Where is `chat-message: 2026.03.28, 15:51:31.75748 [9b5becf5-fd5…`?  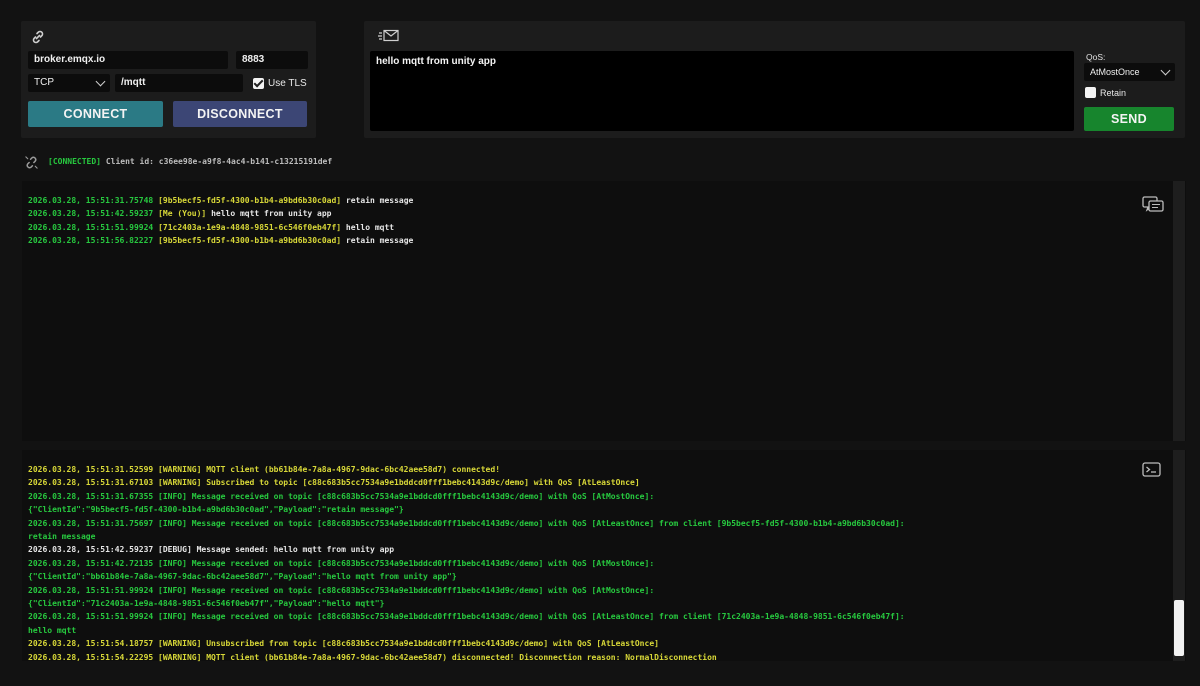
chat-message: 2026.03.28, 15:51:31.75748 [9b5becf5-fd5… is located at coordinates (220, 200).